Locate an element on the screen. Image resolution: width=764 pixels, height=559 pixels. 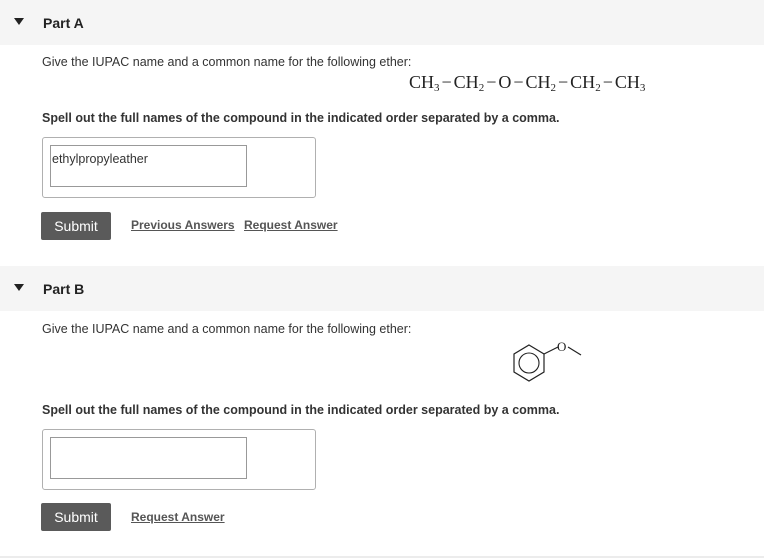
anisole-structure: O is located at coordinates (547, 360).